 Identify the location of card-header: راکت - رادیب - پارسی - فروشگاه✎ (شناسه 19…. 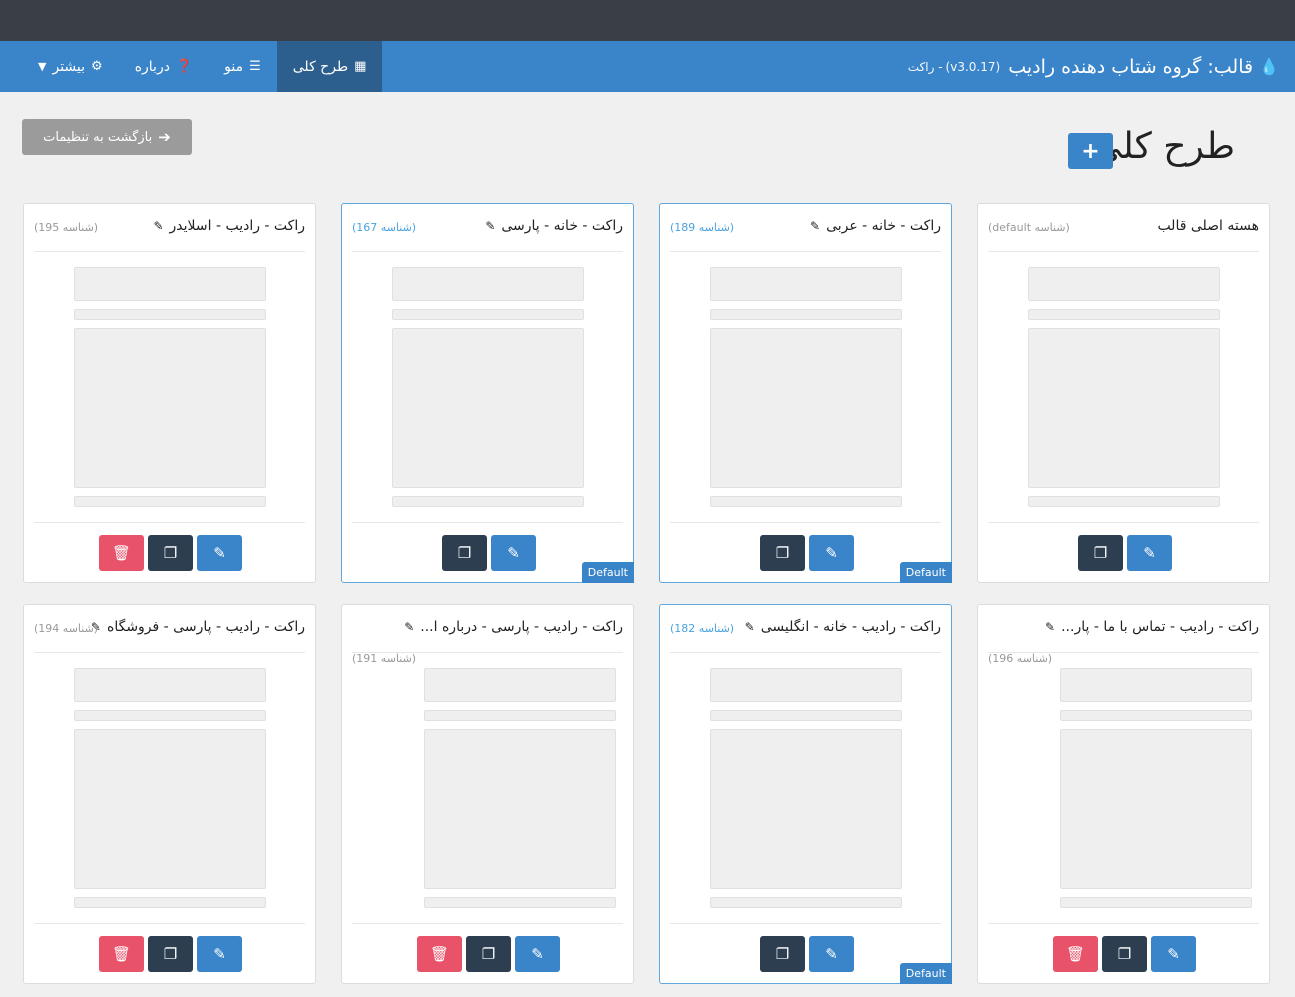
(169, 629).